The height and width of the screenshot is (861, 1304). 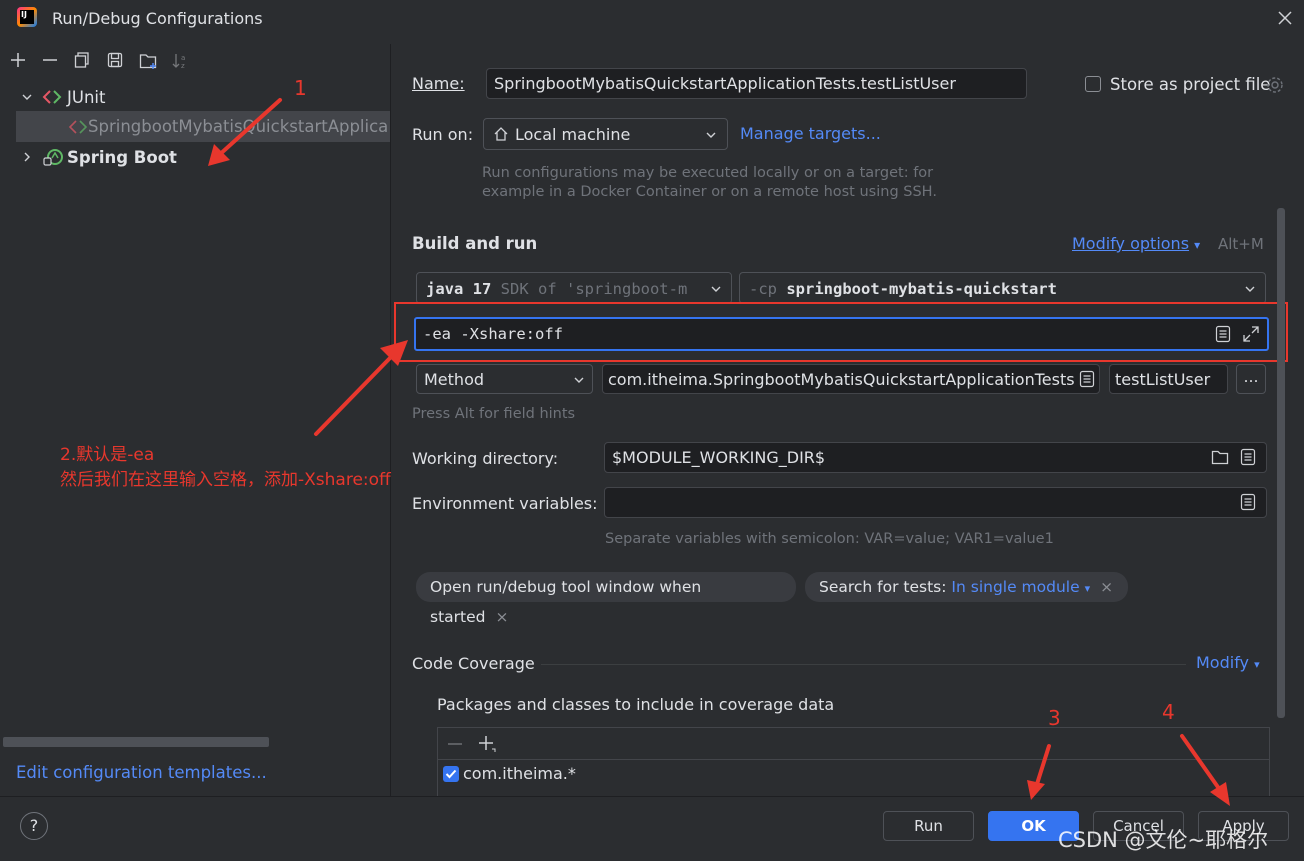 I want to click on junit-test-icon, so click(x=78, y=127).